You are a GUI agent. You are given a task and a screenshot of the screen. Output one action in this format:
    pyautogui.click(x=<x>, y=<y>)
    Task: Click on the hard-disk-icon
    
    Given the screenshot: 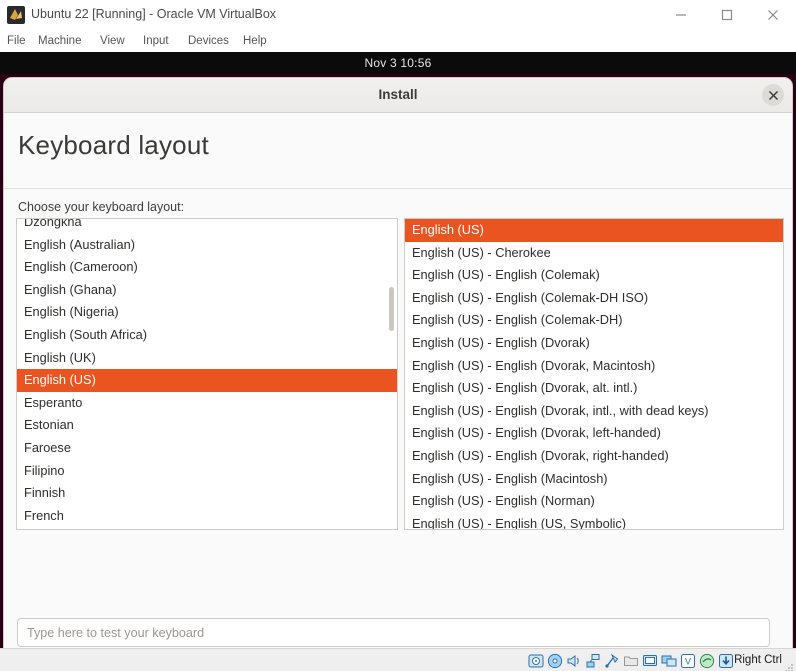 What is the action you would take?
    pyautogui.click(x=536, y=661)
    